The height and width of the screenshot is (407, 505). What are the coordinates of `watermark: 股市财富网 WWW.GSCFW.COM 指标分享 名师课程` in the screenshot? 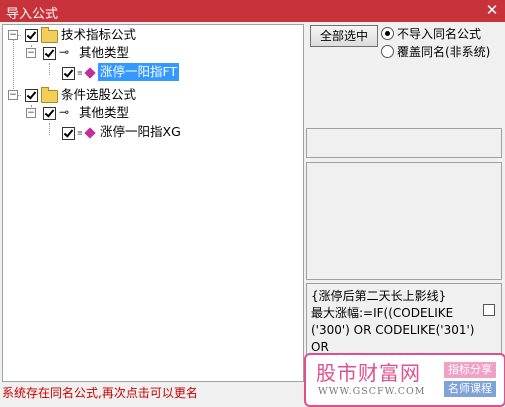 It's located at (404, 380).